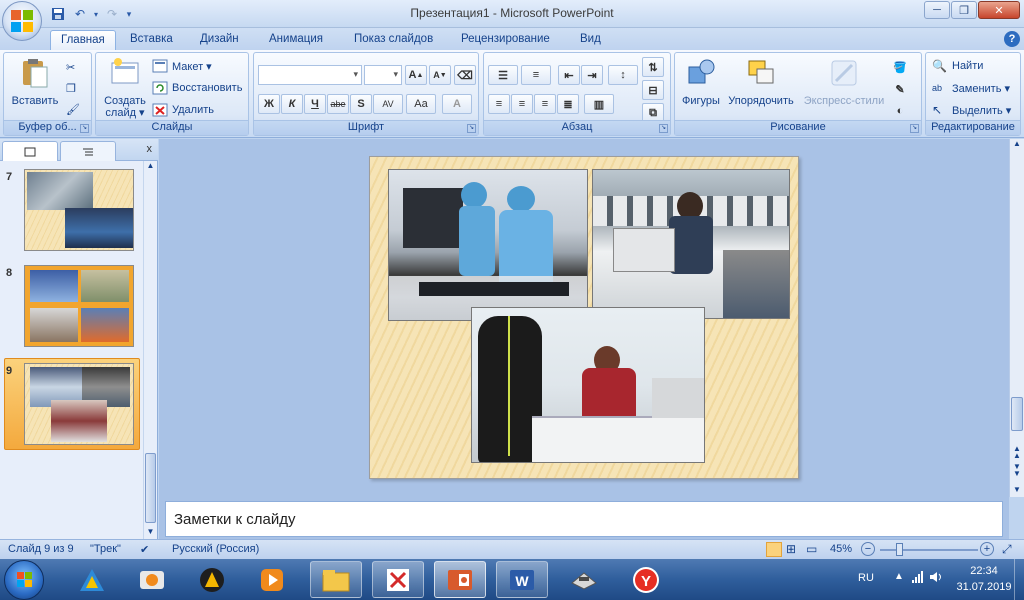 Image resolution: width=1024 pixels, height=600 pixels. What do you see at coordinates (999, 10) in the screenshot?
I see `close-button: ✕` at bounding box center [999, 10].